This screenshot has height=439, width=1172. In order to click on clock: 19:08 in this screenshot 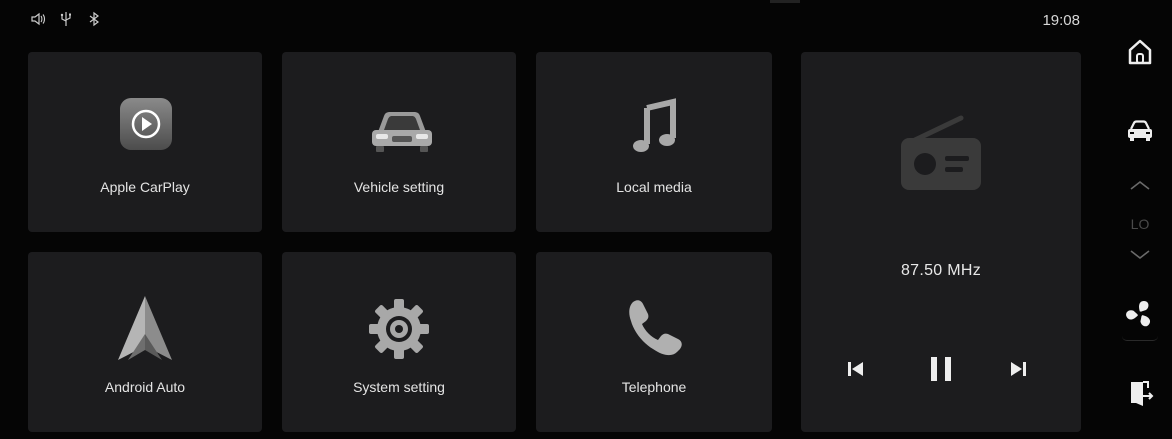, I will do `click(1061, 20)`.